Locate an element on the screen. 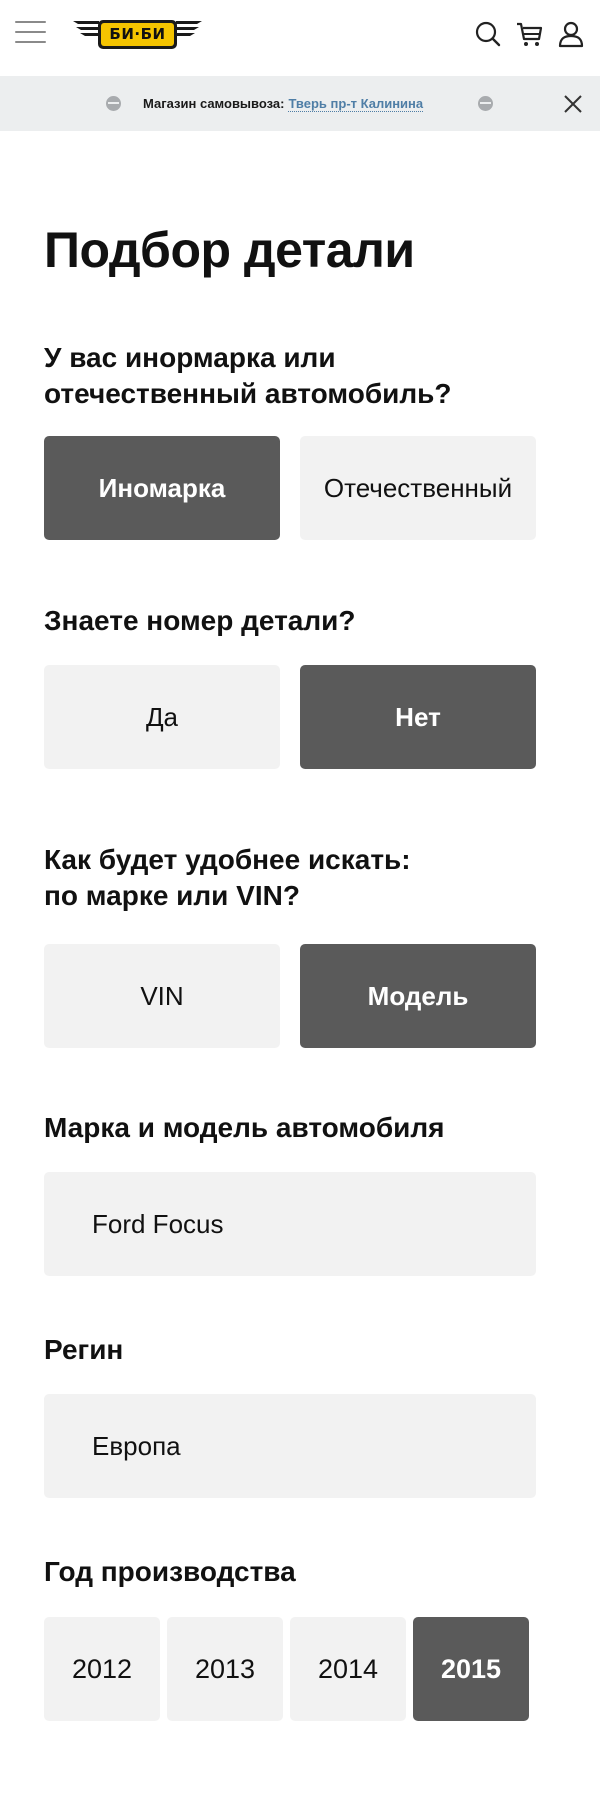 This screenshot has width=600, height=1813. close-icon is located at coordinates (573, 104).